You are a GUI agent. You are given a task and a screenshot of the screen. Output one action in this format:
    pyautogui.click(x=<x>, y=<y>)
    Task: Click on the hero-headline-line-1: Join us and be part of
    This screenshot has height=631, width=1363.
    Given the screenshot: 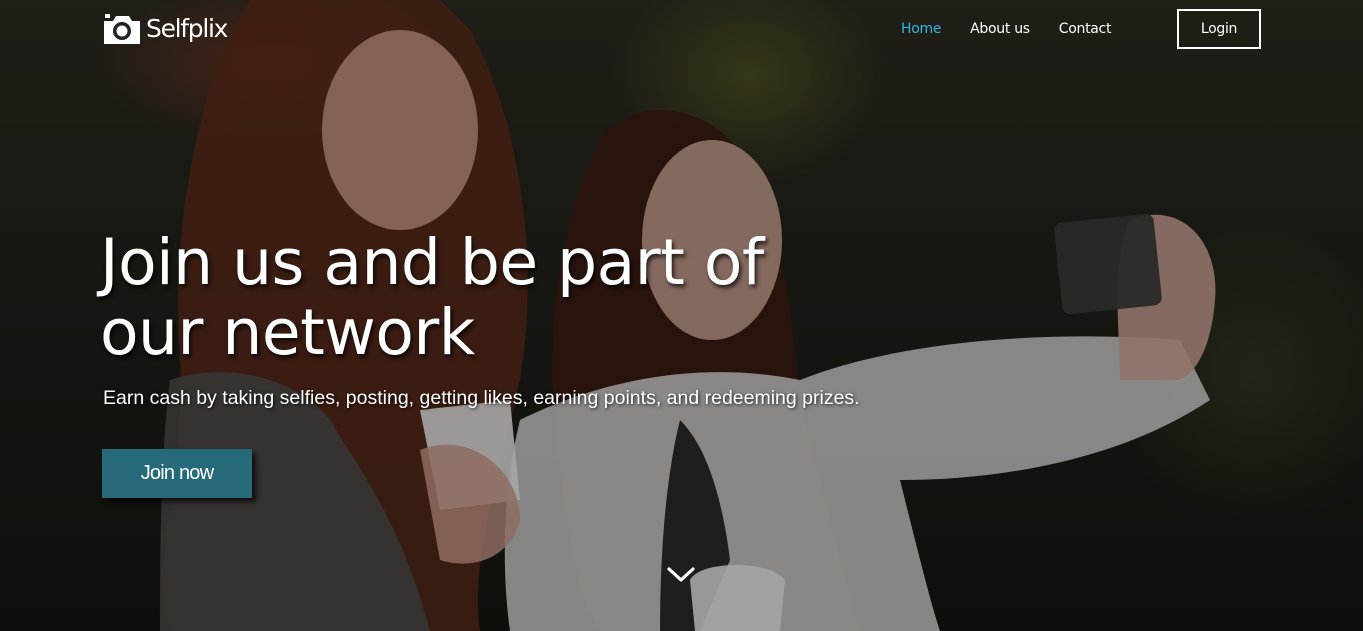 What is the action you would take?
    pyautogui.click(x=432, y=262)
    